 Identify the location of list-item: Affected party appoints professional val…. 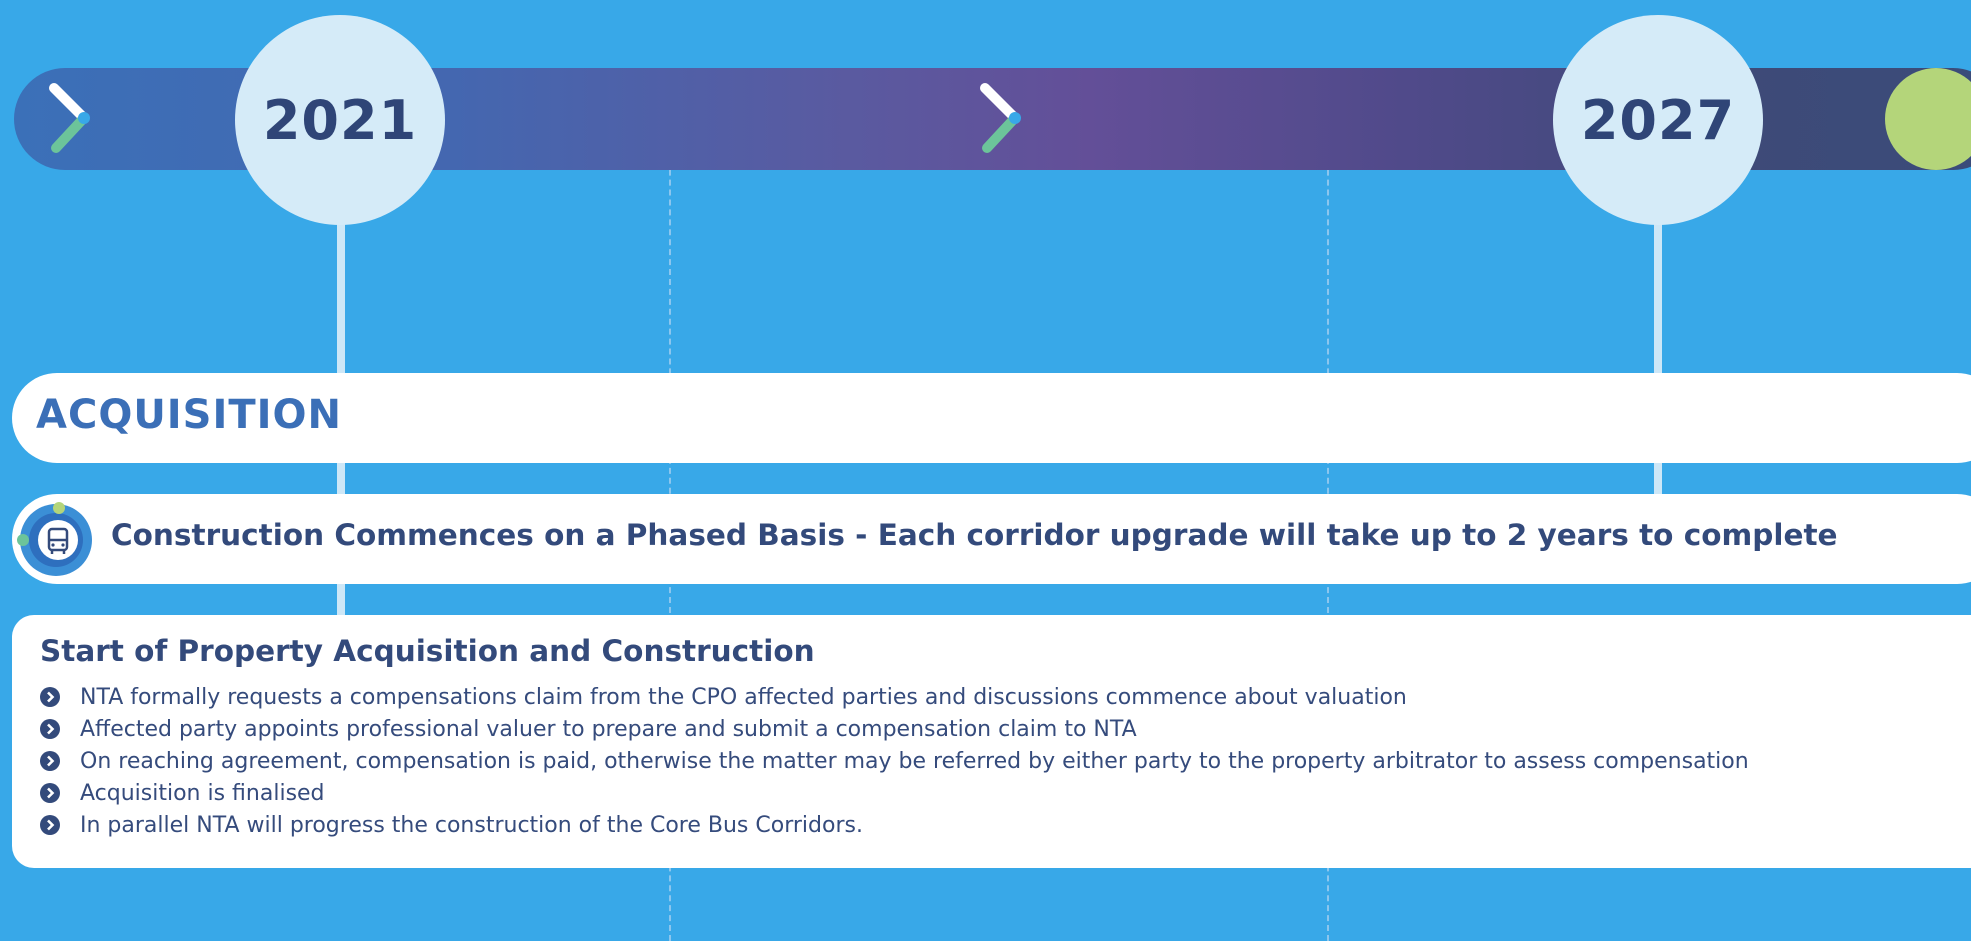
(894, 729).